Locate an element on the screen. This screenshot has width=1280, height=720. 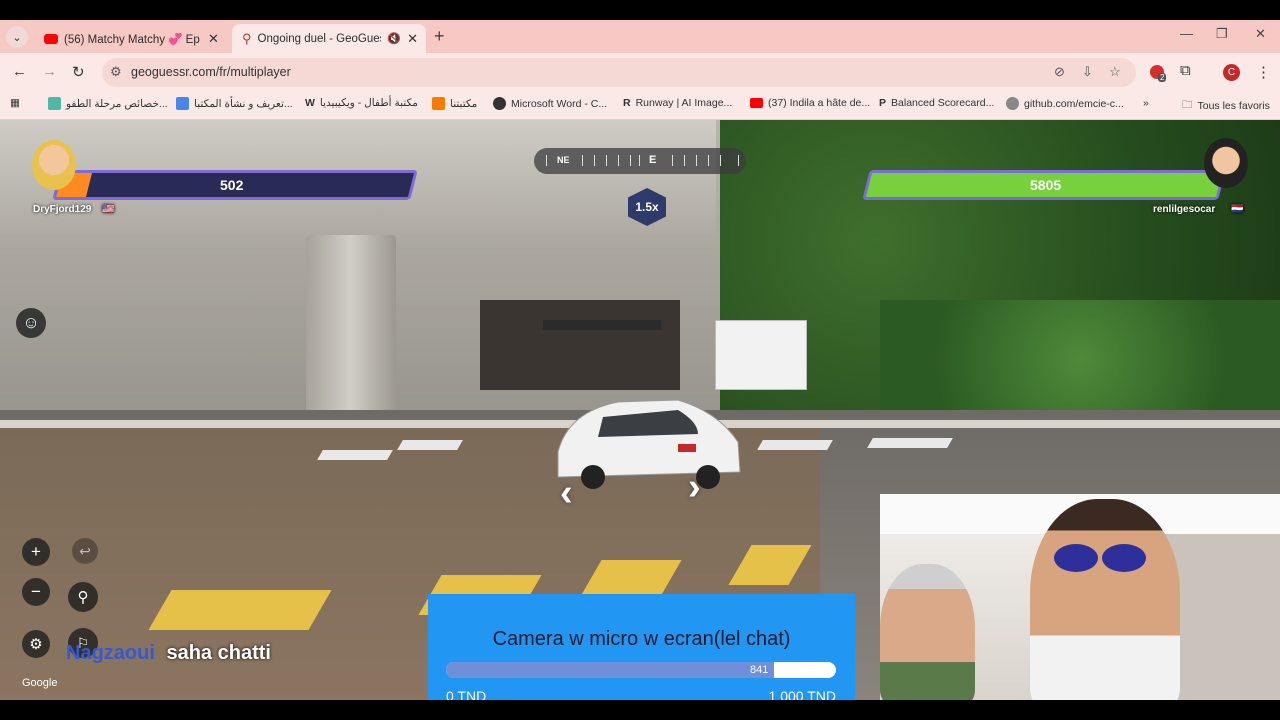
extension-badge: 2 is located at coordinates (1162, 77).